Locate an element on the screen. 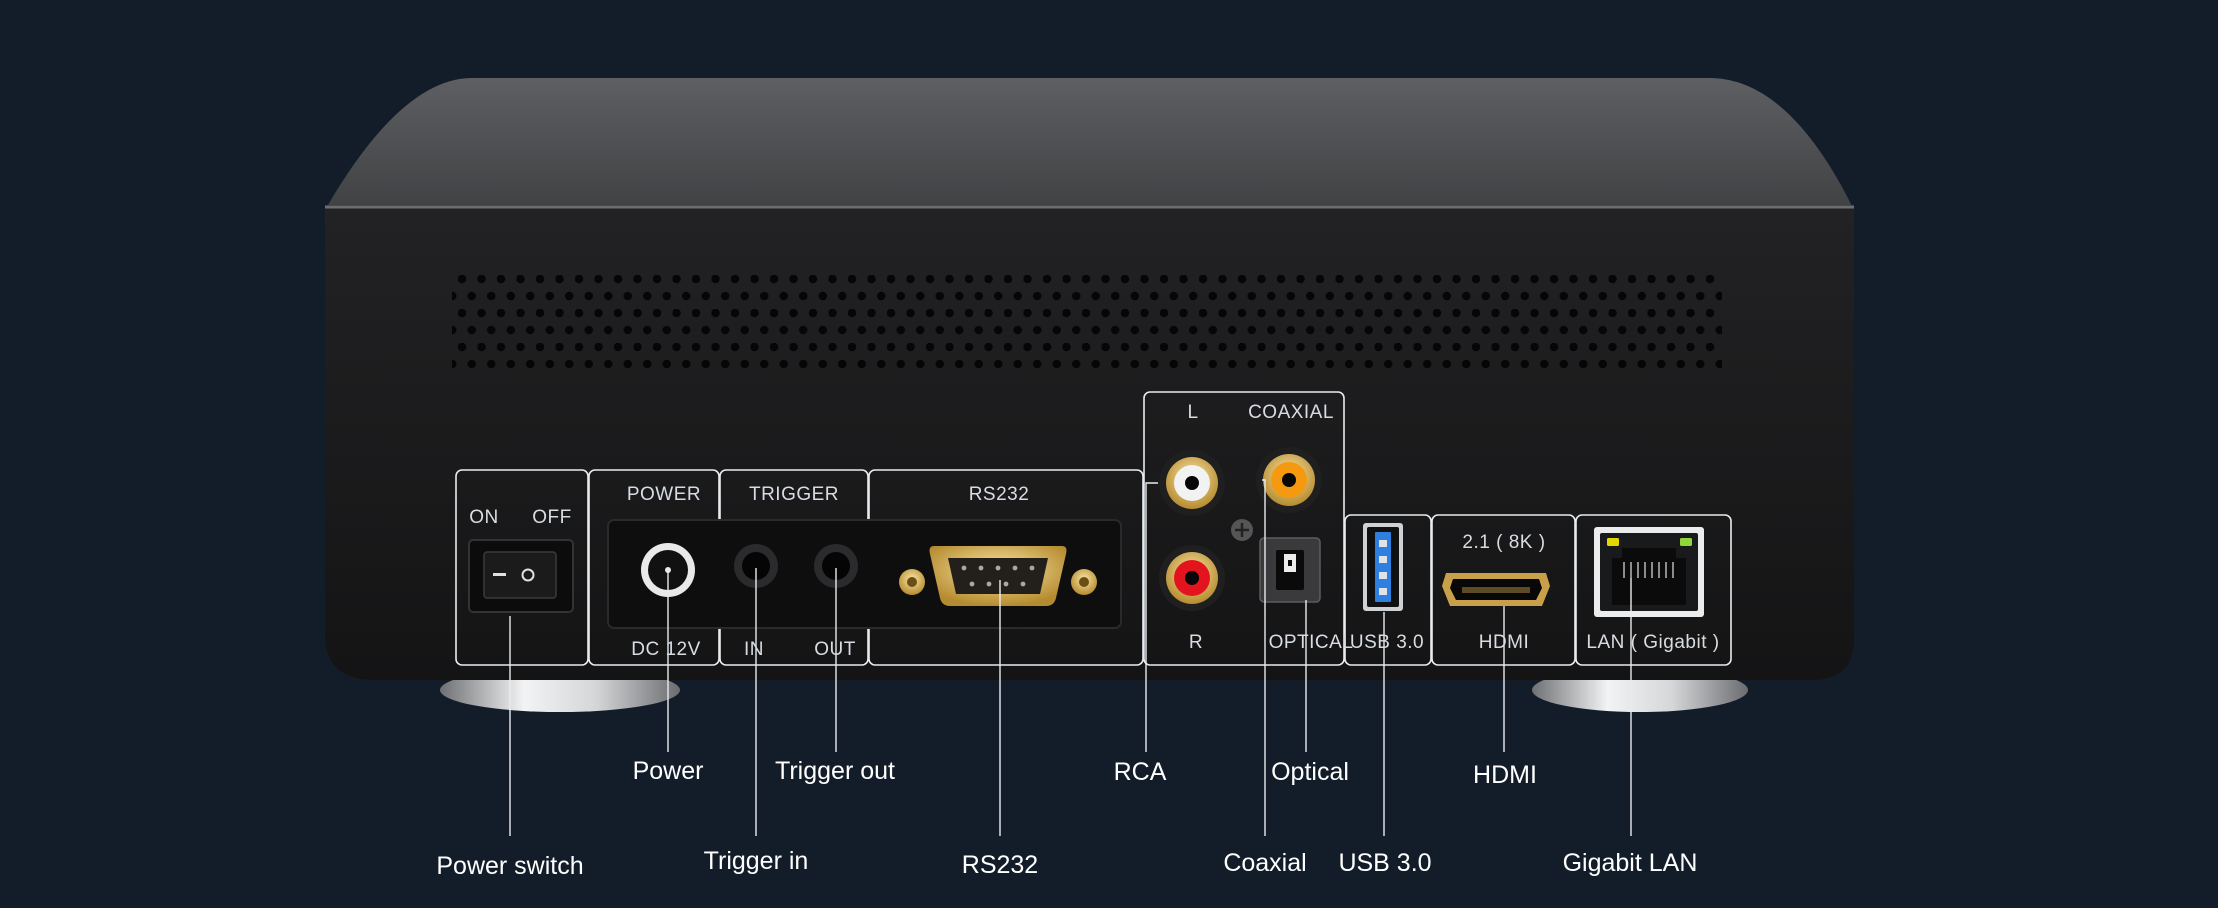  label-rca-r: R is located at coordinates (1196, 642).